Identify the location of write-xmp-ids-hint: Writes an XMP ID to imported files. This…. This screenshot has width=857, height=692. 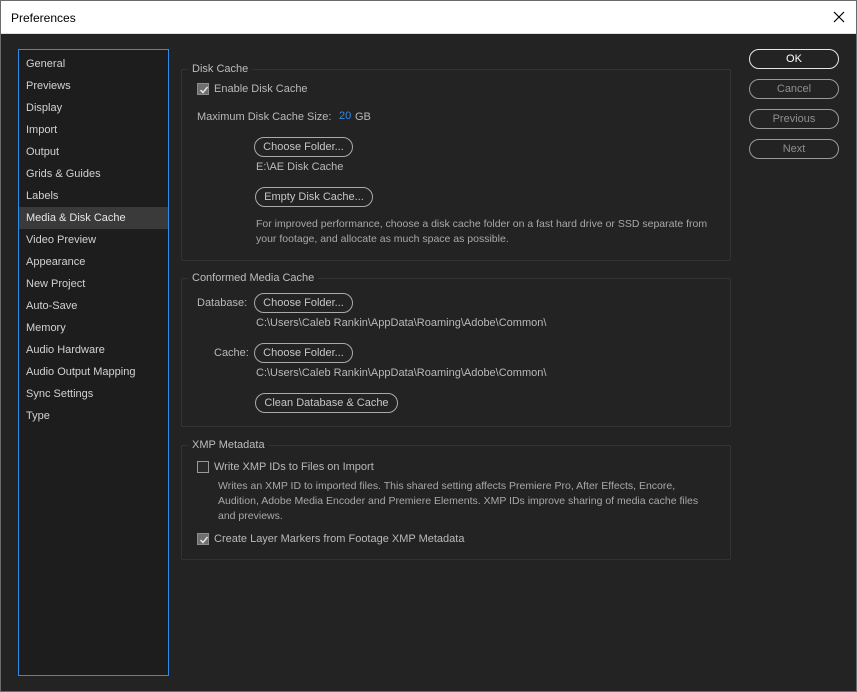
(458, 501).